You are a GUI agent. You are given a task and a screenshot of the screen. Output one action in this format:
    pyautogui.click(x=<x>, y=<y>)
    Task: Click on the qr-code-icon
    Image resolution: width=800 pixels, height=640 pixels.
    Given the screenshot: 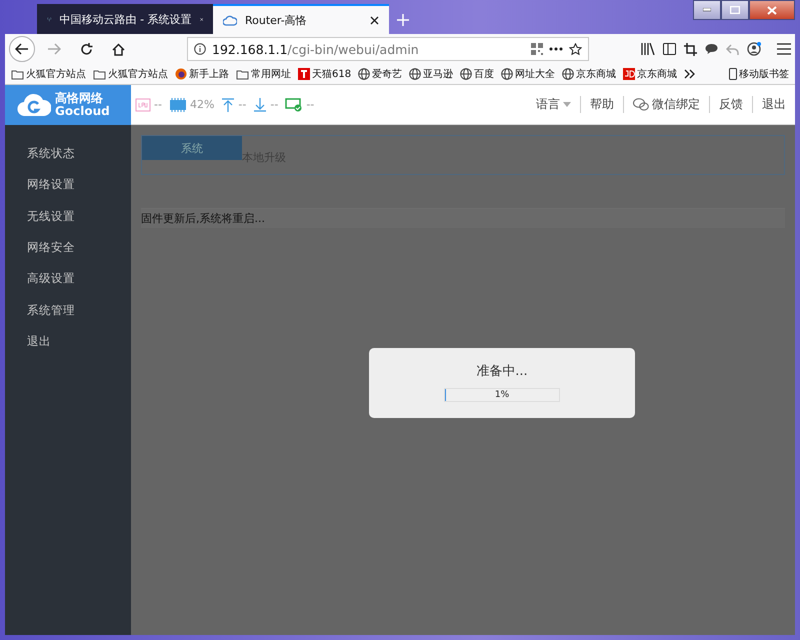 What is the action you would take?
    pyautogui.click(x=537, y=49)
    